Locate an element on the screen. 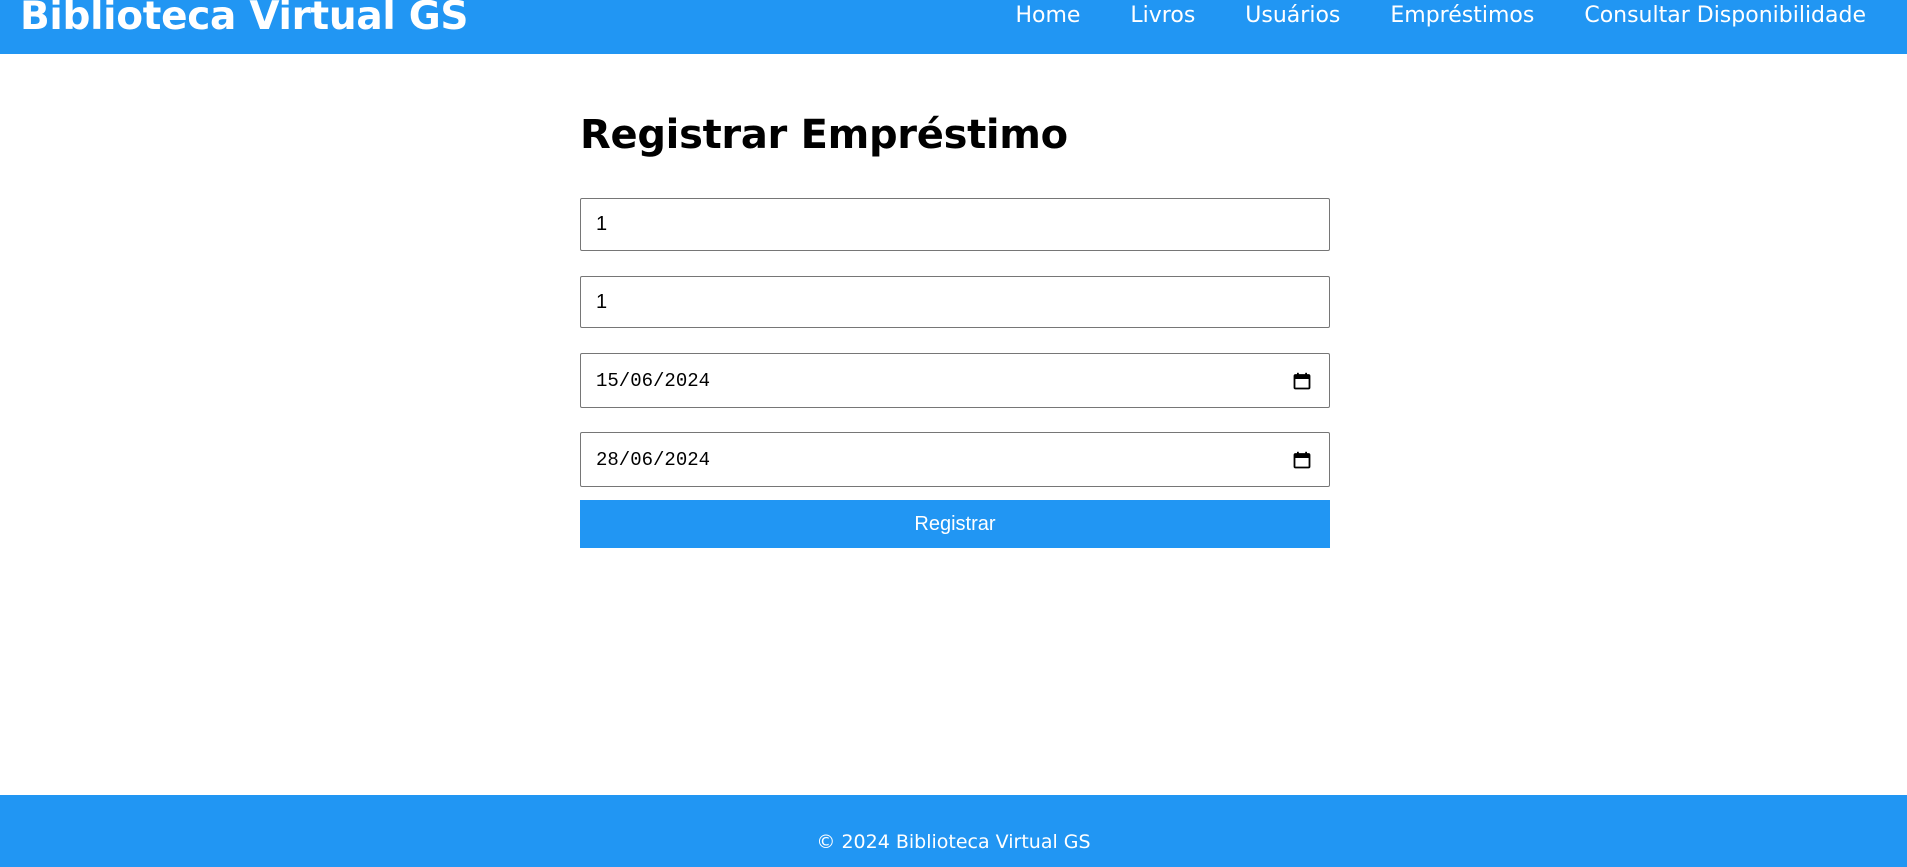 This screenshot has width=1907, height=867. nav-link-usuarios: Usuários is located at coordinates (1292, 16).